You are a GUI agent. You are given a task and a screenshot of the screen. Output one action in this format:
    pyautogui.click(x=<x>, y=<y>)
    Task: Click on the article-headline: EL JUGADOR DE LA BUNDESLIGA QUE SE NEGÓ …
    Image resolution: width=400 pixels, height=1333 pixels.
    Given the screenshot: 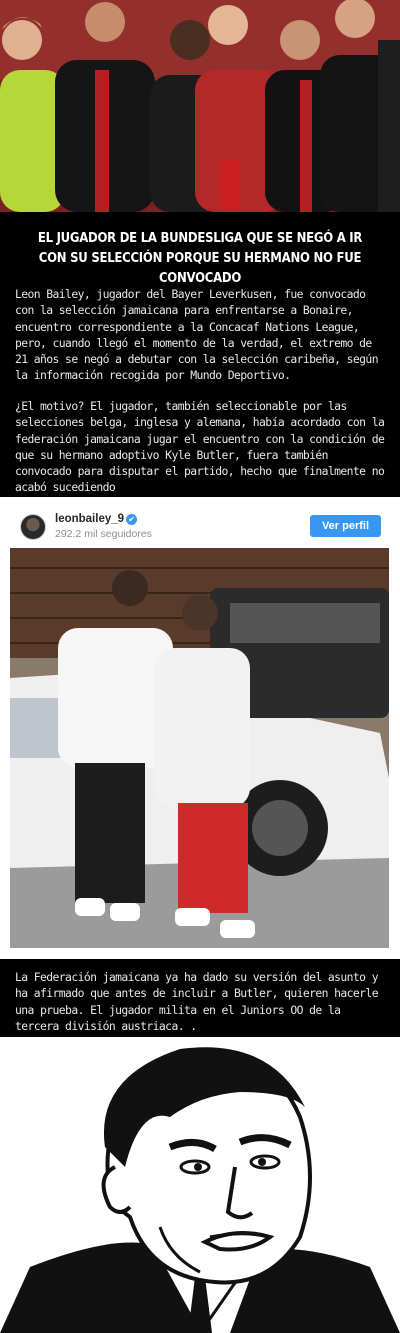 What is the action you would take?
    pyautogui.click(x=200, y=258)
    